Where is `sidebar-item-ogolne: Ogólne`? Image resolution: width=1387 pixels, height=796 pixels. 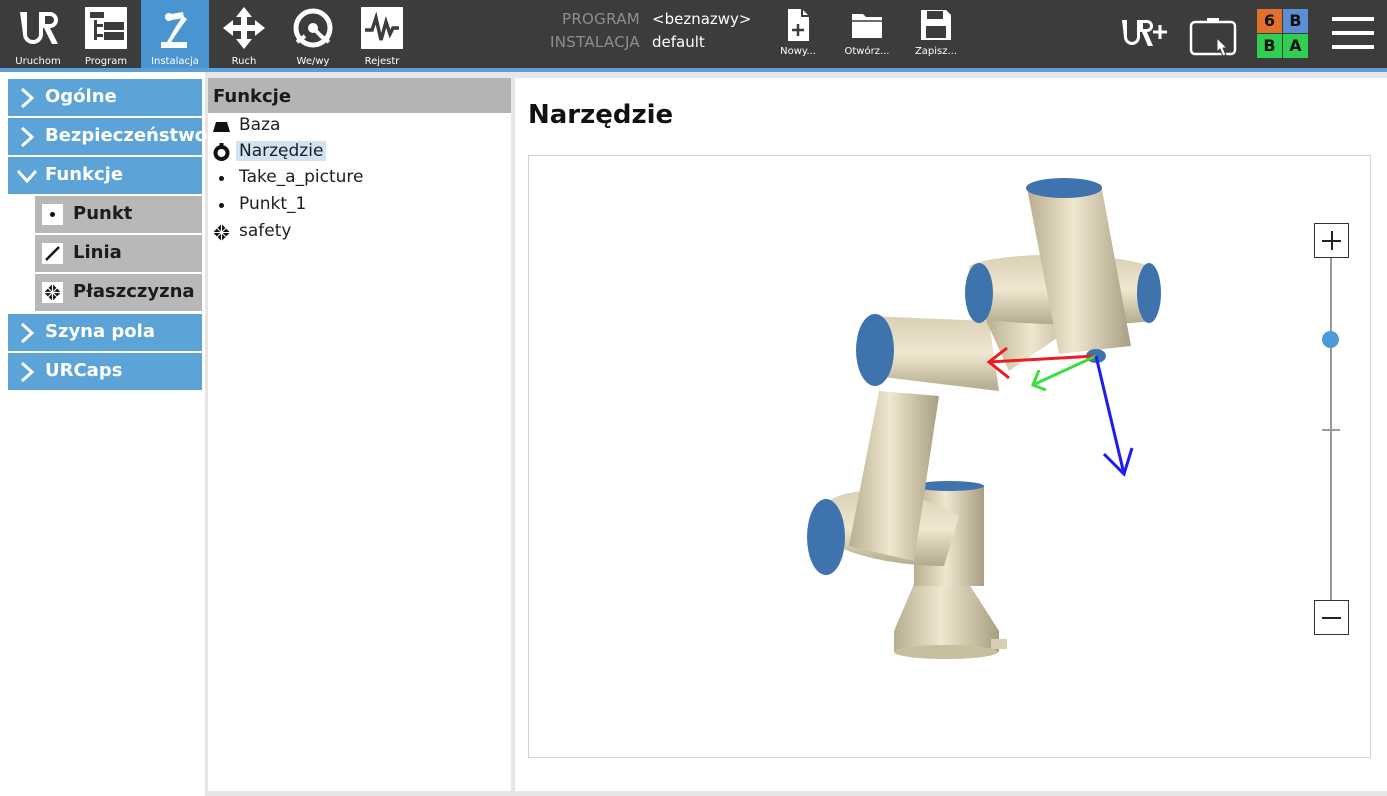
sidebar-item-ogolne: Ogólne is located at coordinates (105, 97).